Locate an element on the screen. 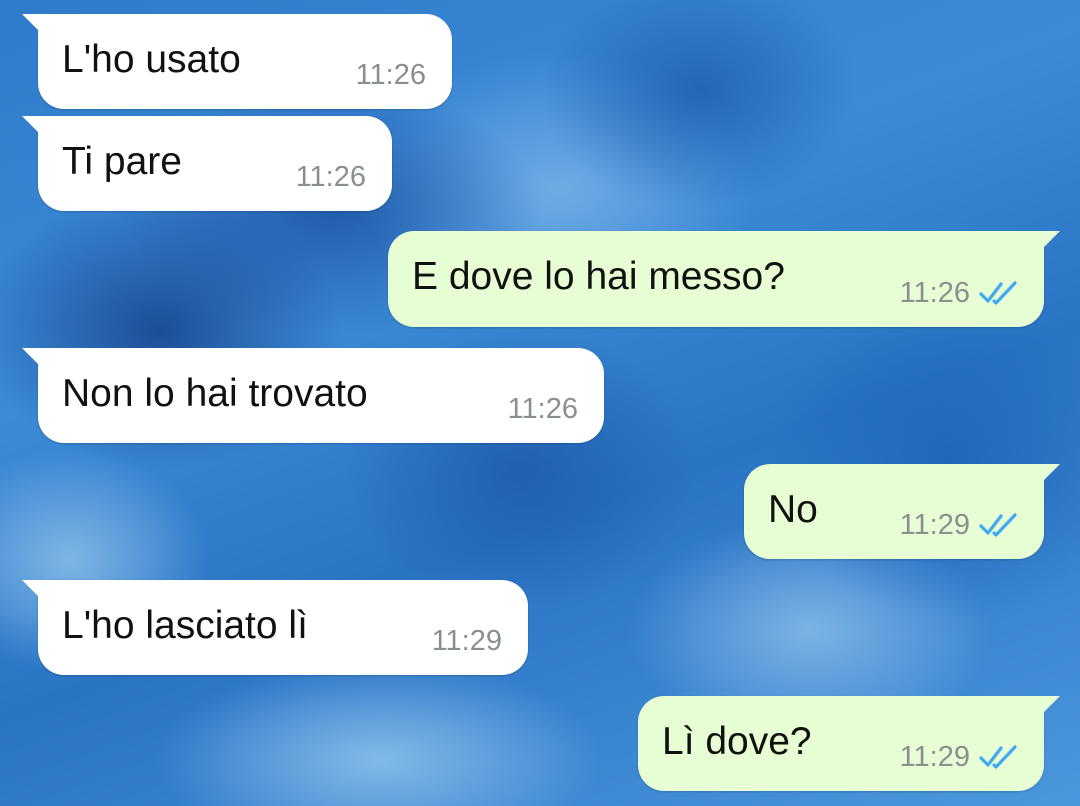 The width and height of the screenshot is (1080, 806). message-bubble-incoming: L'ho lasciato lì 11:29 is located at coordinates (275, 627).